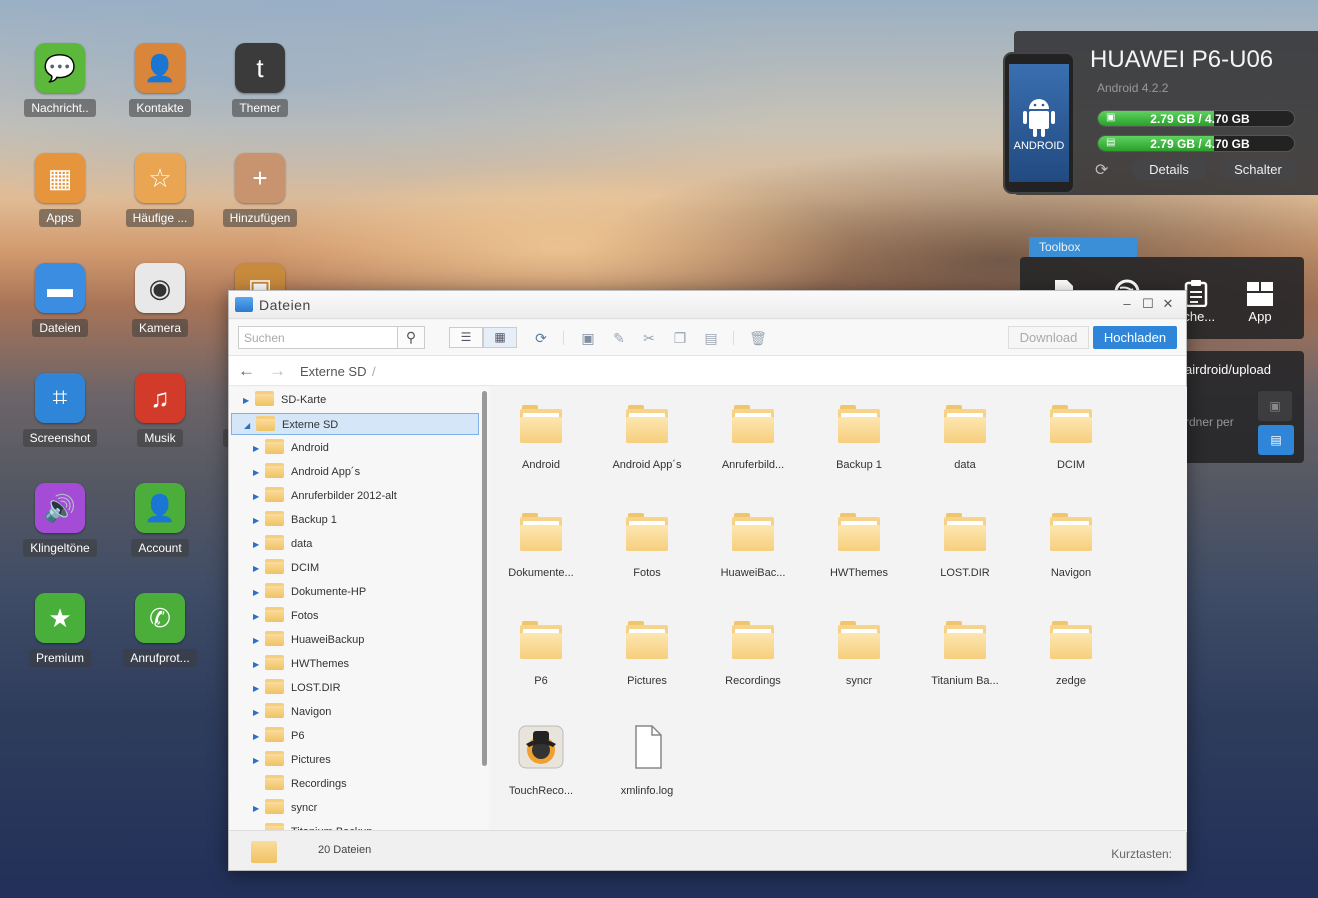 This screenshot has height=898, width=1318. Describe the element at coordinates (60, 301) in the screenshot. I see `desktop-icon: ▬ Dateien` at that location.